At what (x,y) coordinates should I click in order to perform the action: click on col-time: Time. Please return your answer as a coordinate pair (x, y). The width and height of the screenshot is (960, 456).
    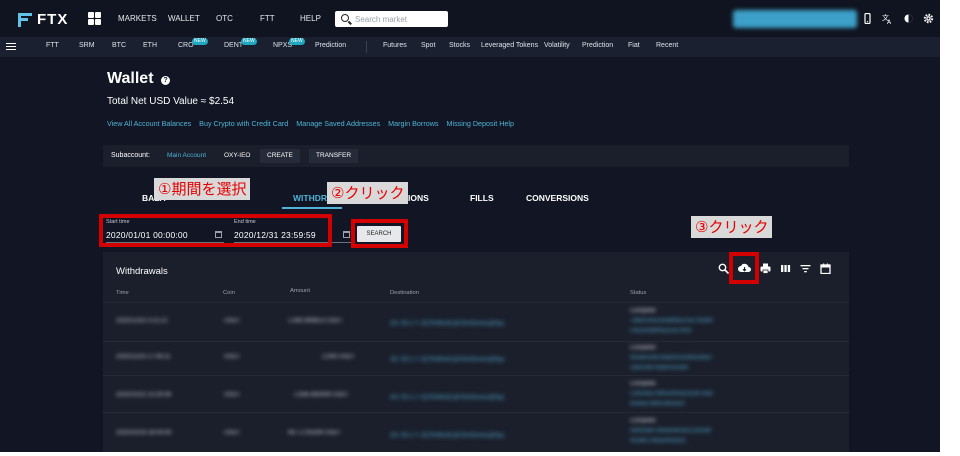
    Looking at the image, I should click on (122, 293).